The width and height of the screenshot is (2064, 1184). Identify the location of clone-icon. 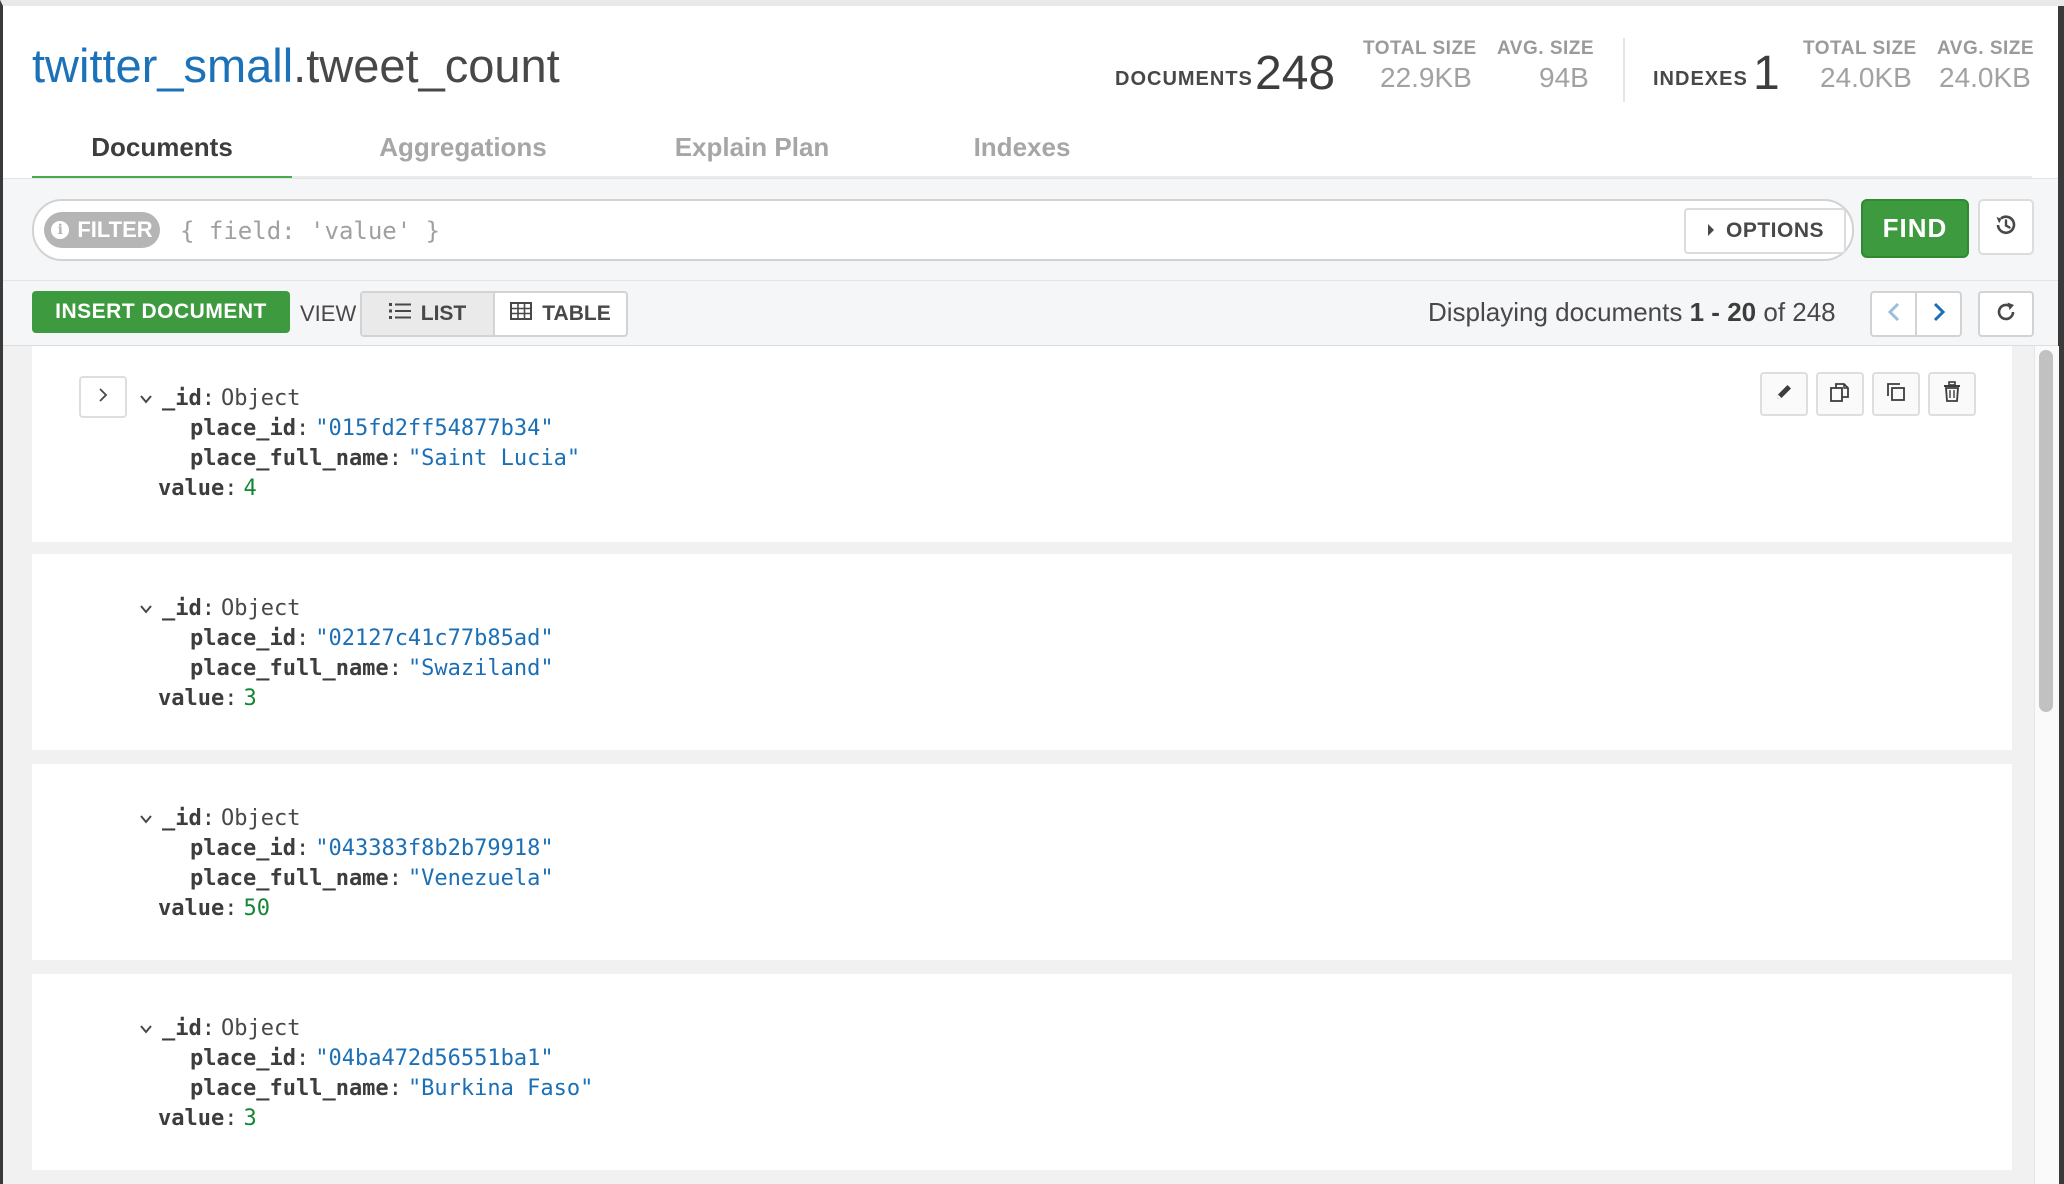
(1896, 394).